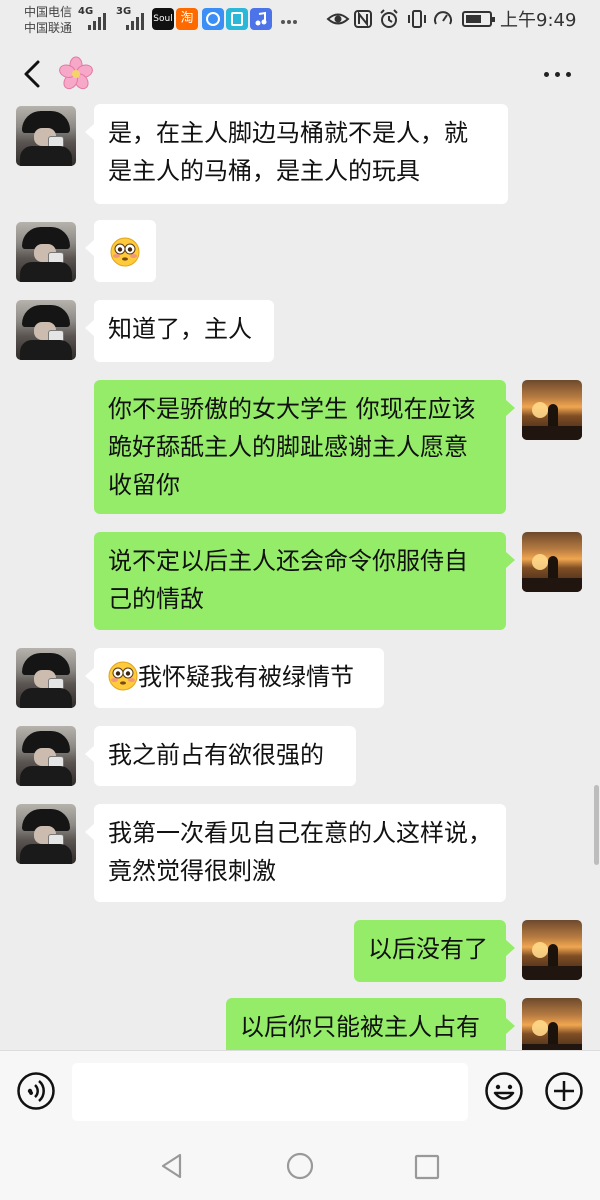 The width and height of the screenshot is (600, 1200). Describe the element at coordinates (192, 871) in the screenshot. I see `message-text: 竟然觉得很刺激` at that location.